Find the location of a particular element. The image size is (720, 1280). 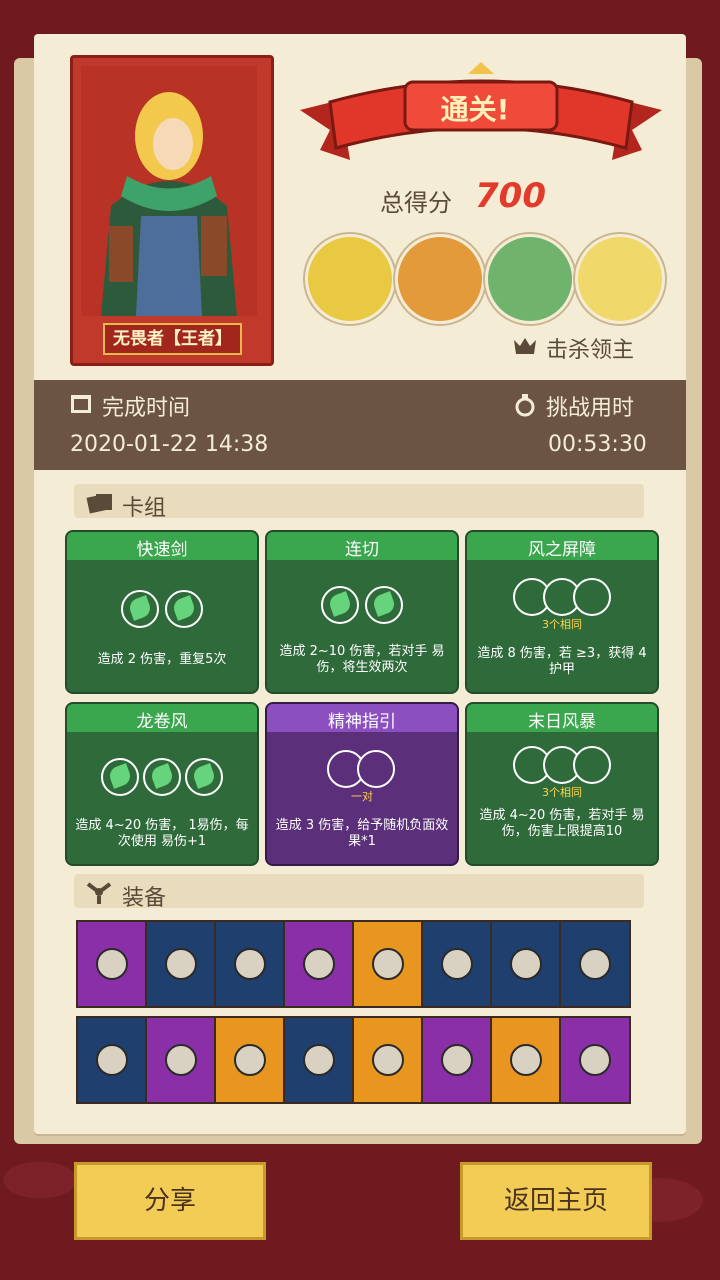

jar-icon is located at coordinates (181, 964).